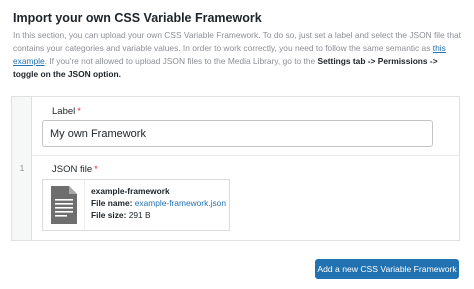 This screenshot has width=474, height=289. Describe the element at coordinates (387, 269) in the screenshot. I see `add-framework-button: Add a new CSS Variable Framework` at that location.